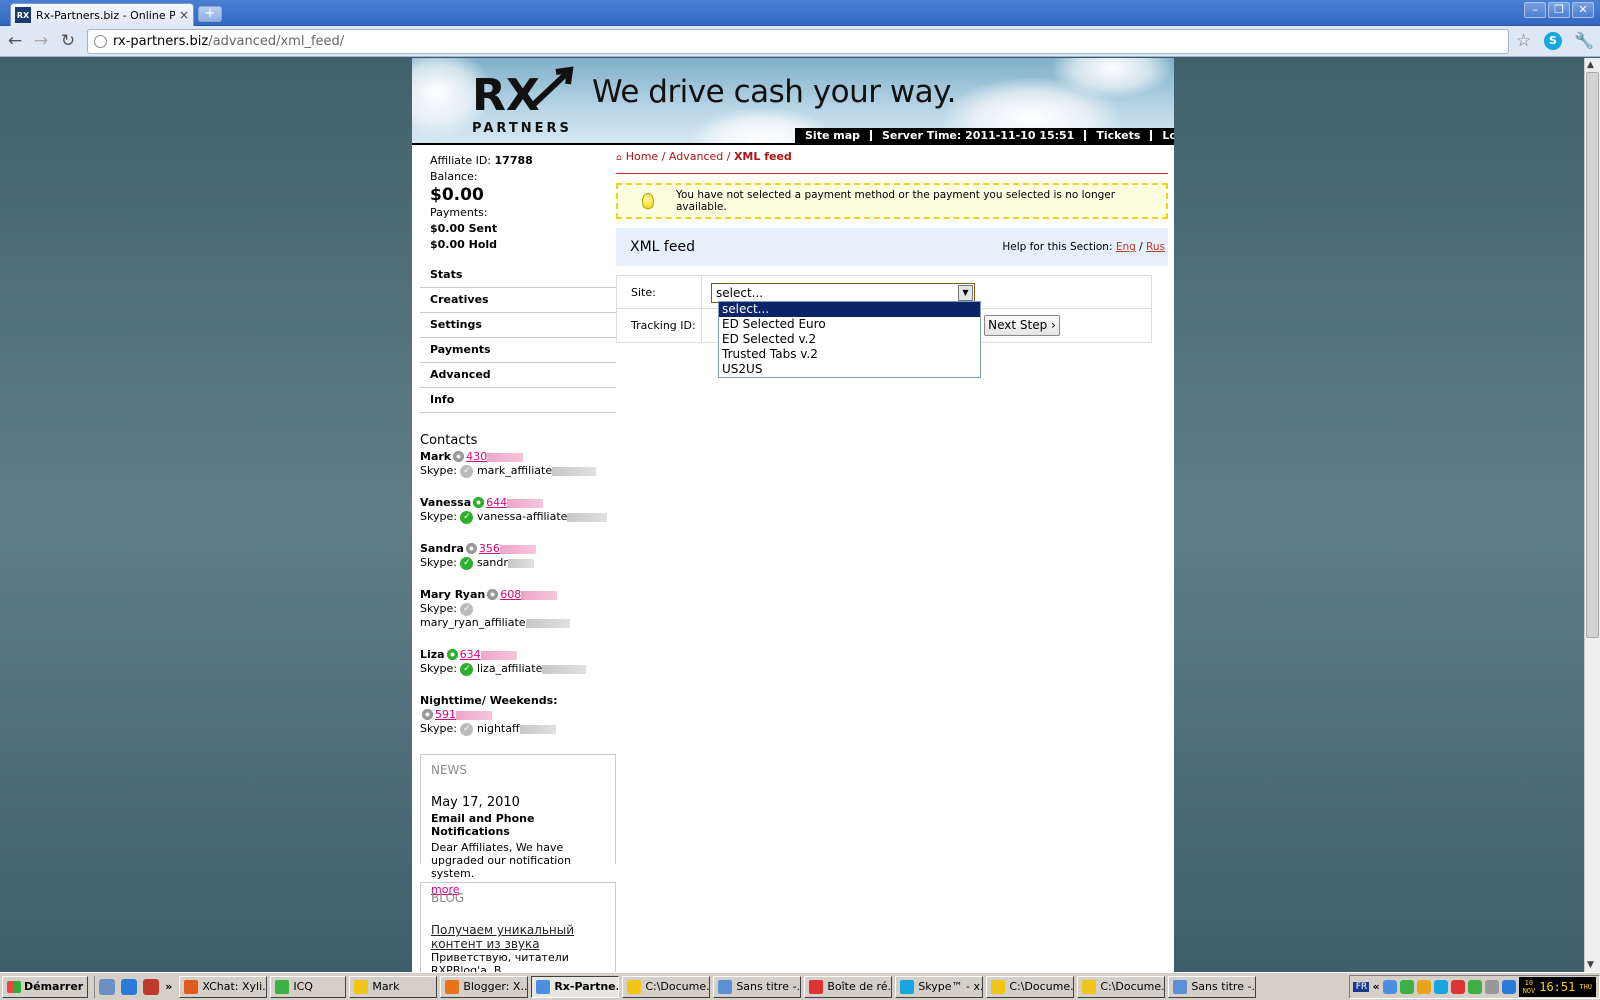  I want to click on sidebar-item-stats: Stats, so click(518, 275).